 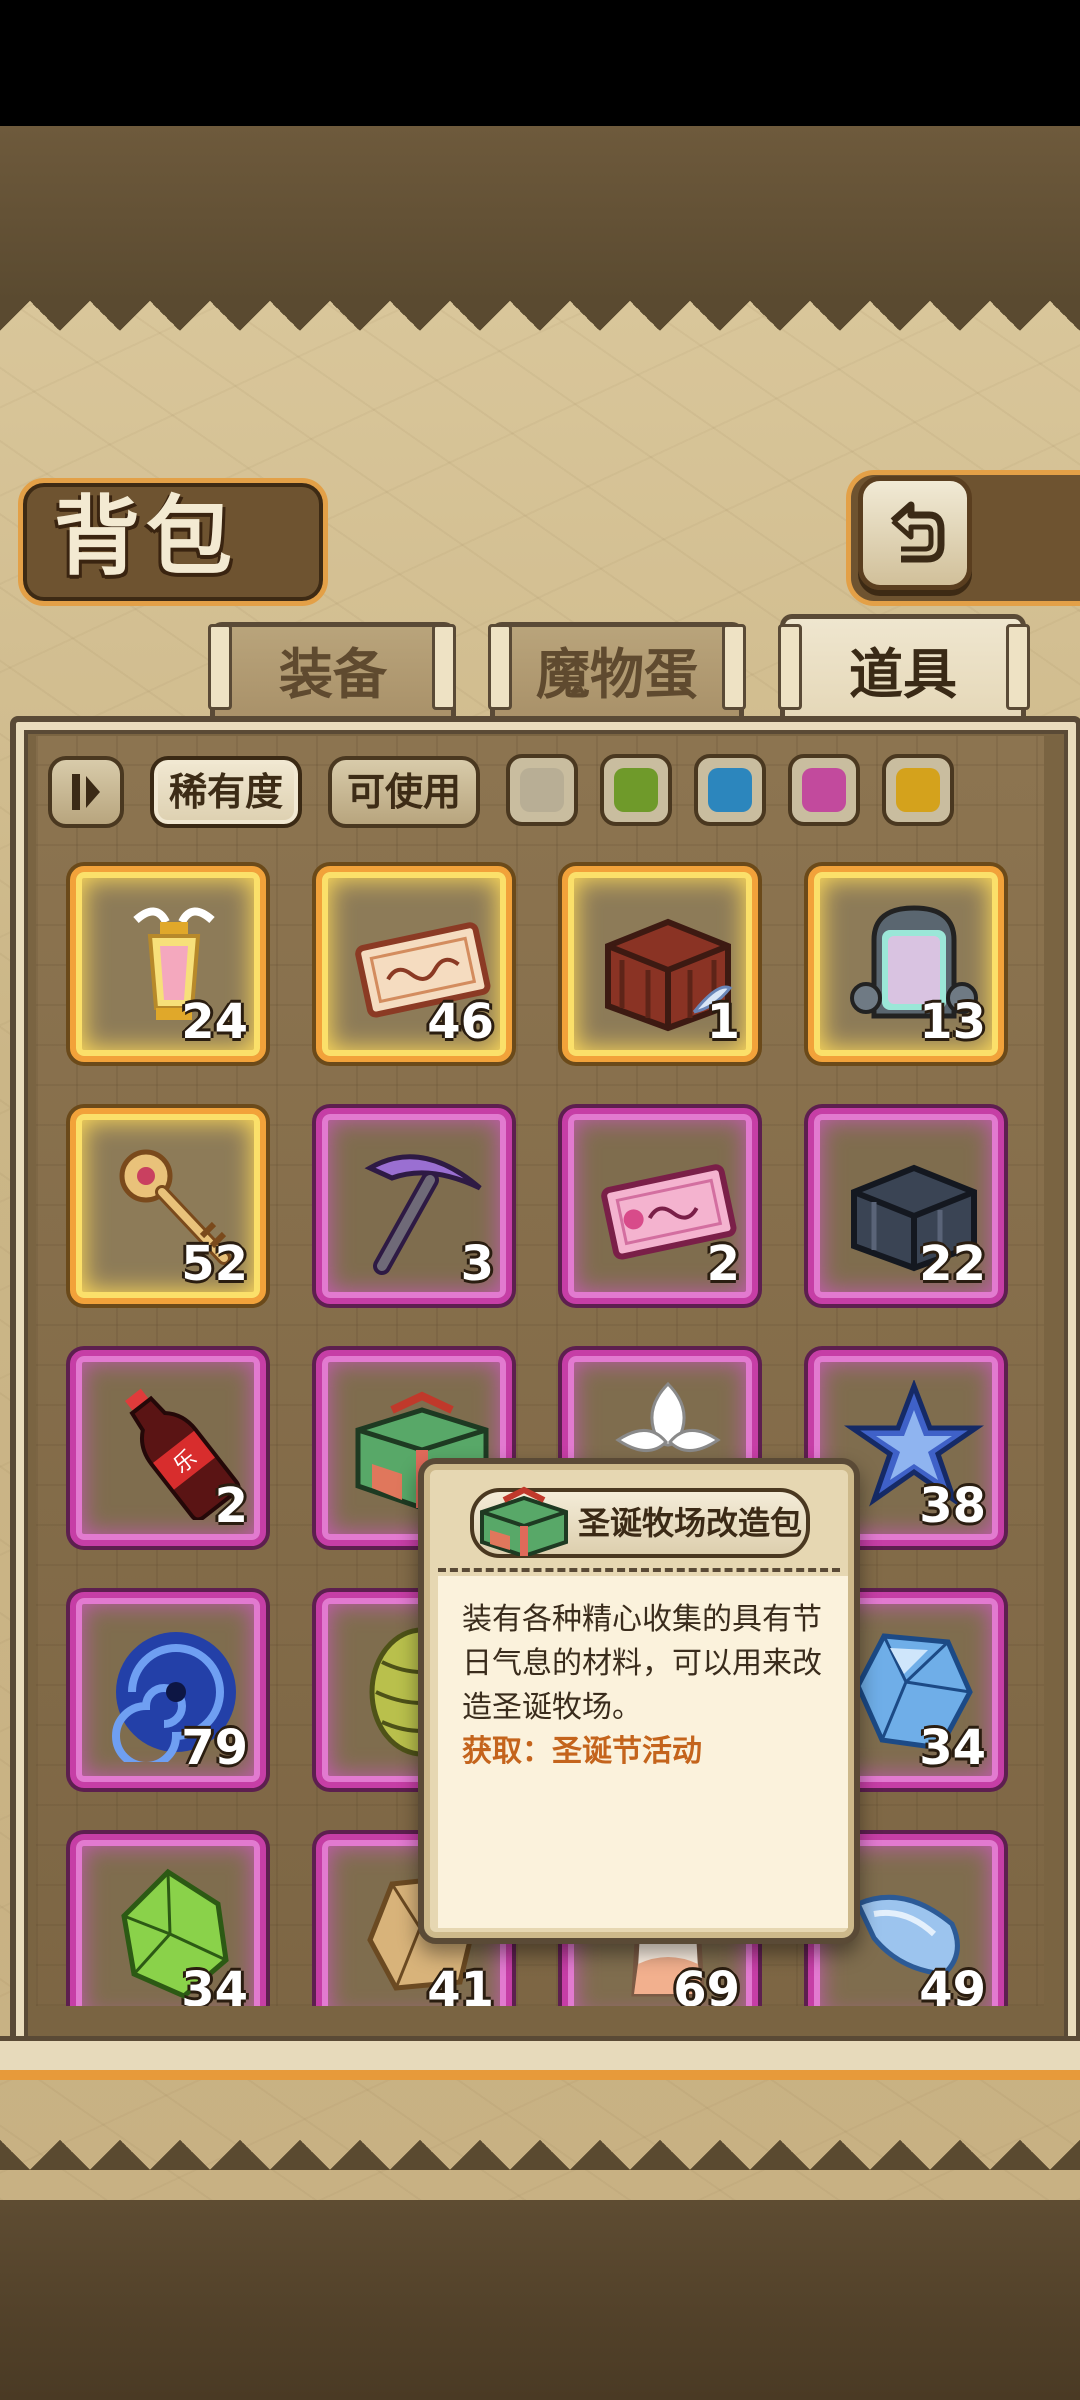 What do you see at coordinates (214, 1022) in the screenshot?
I see `item-count: 24` at bounding box center [214, 1022].